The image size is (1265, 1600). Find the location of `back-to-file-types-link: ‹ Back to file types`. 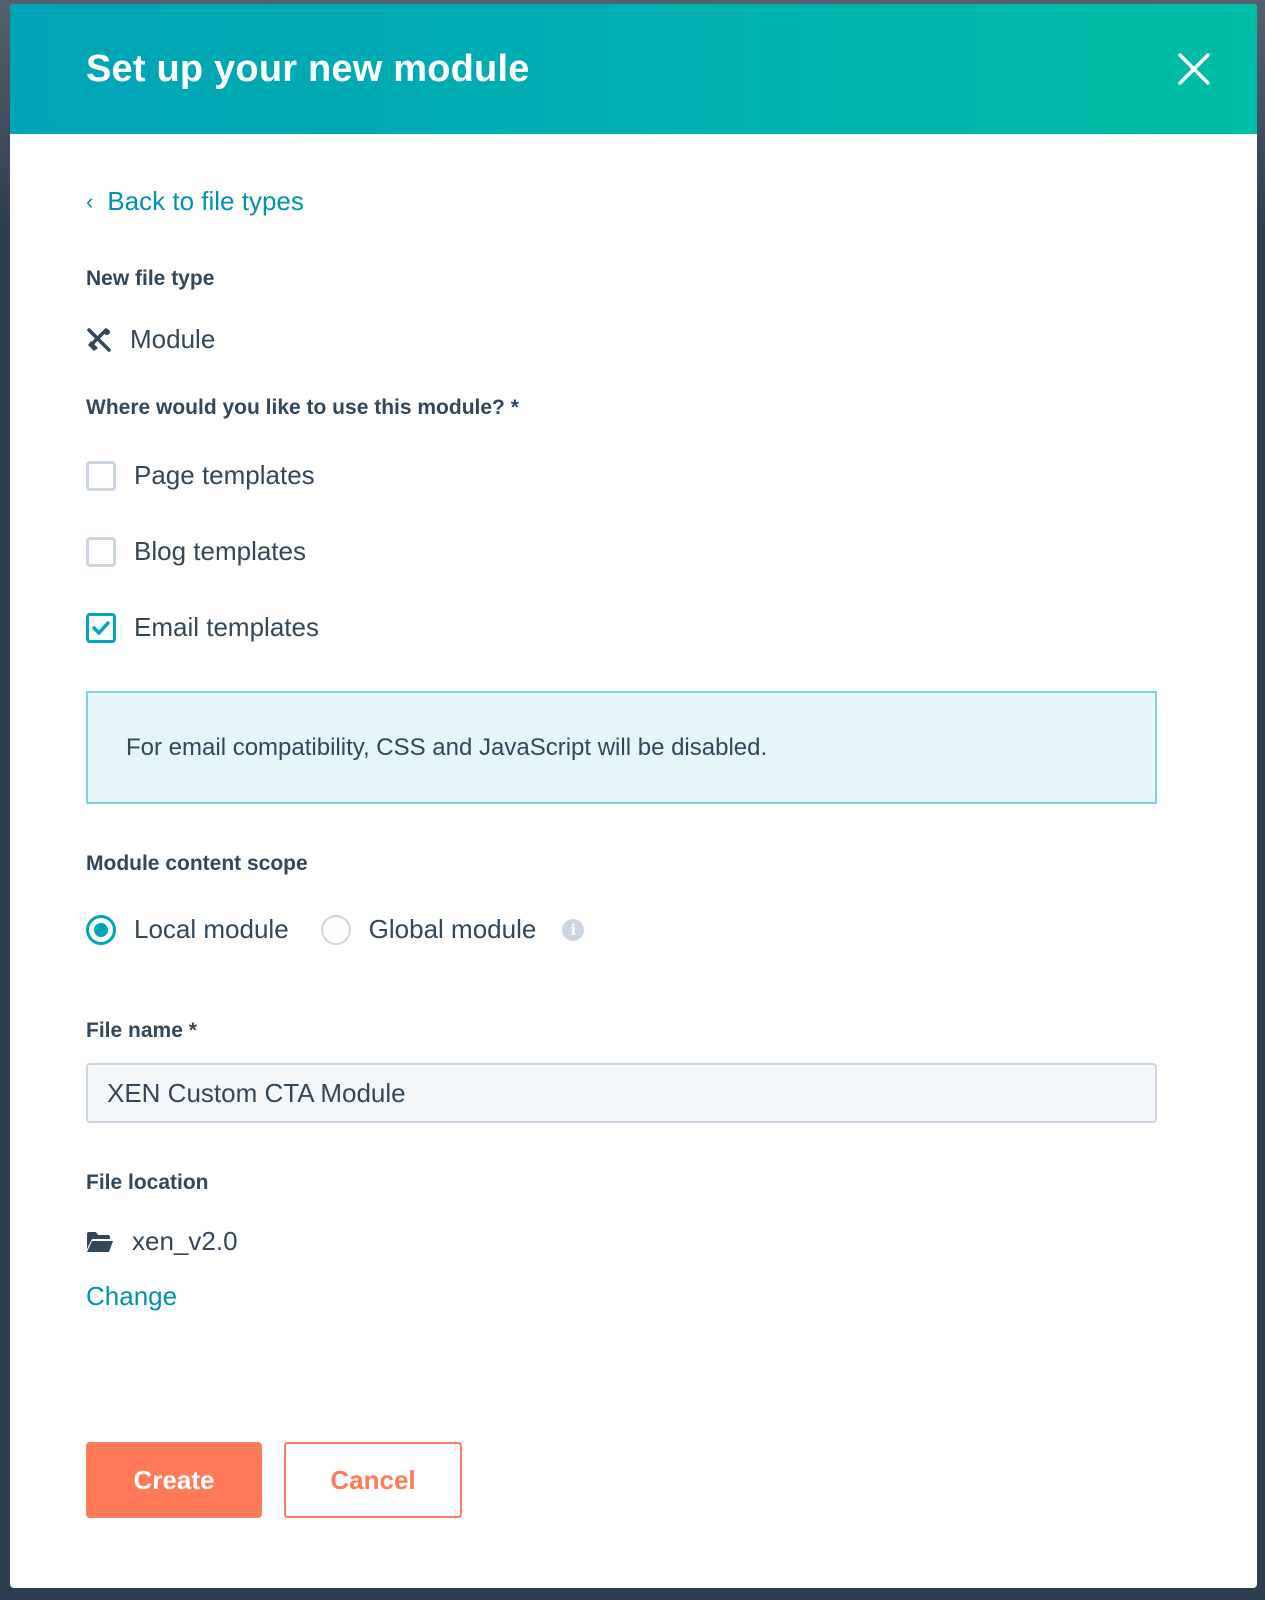

back-to-file-types-link: ‹ Back to file types is located at coordinates (195, 201).